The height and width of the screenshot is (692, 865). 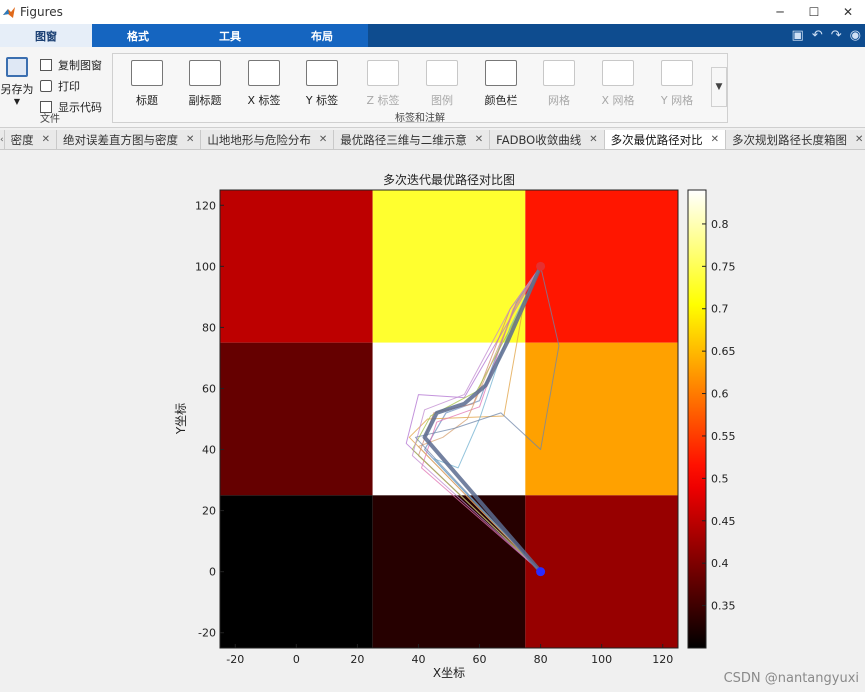 I want to click on label-button-label: 标题, so click(x=147, y=100).